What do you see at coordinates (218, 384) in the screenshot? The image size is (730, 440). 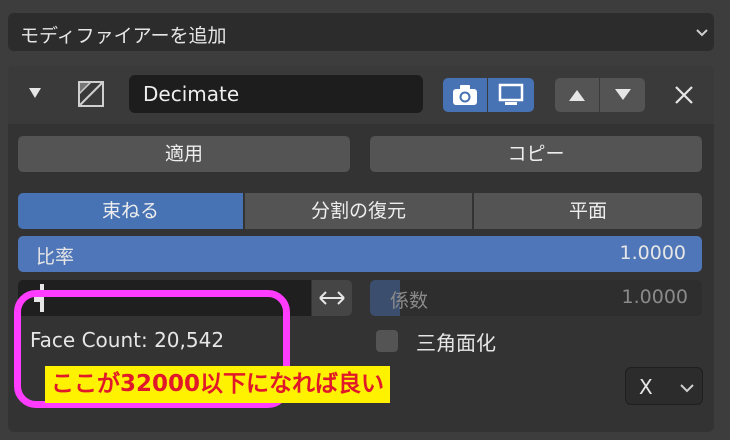 I see `annotation-note: ここが32000以下になれば良い` at bounding box center [218, 384].